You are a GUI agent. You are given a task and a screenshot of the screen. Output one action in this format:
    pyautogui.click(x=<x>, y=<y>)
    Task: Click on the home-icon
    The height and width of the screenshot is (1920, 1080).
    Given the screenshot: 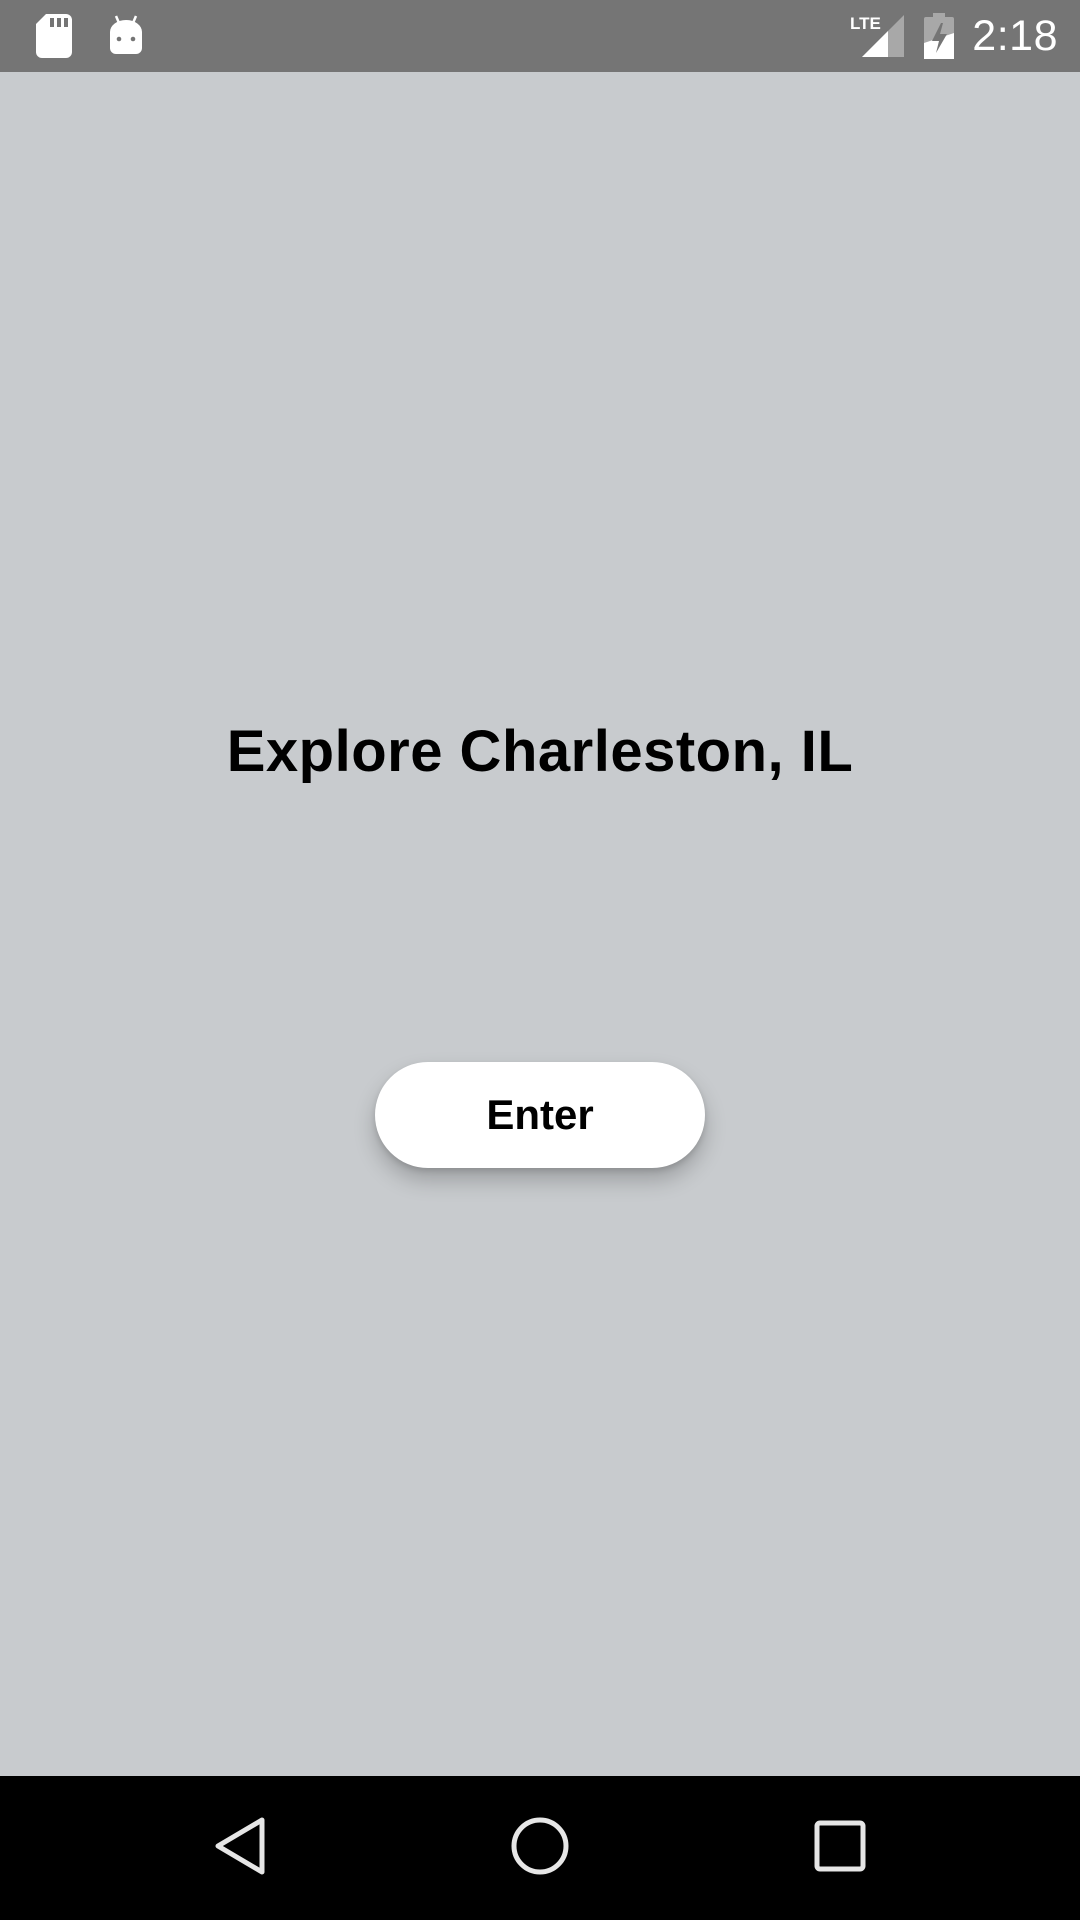 What is the action you would take?
    pyautogui.click(x=540, y=1848)
    